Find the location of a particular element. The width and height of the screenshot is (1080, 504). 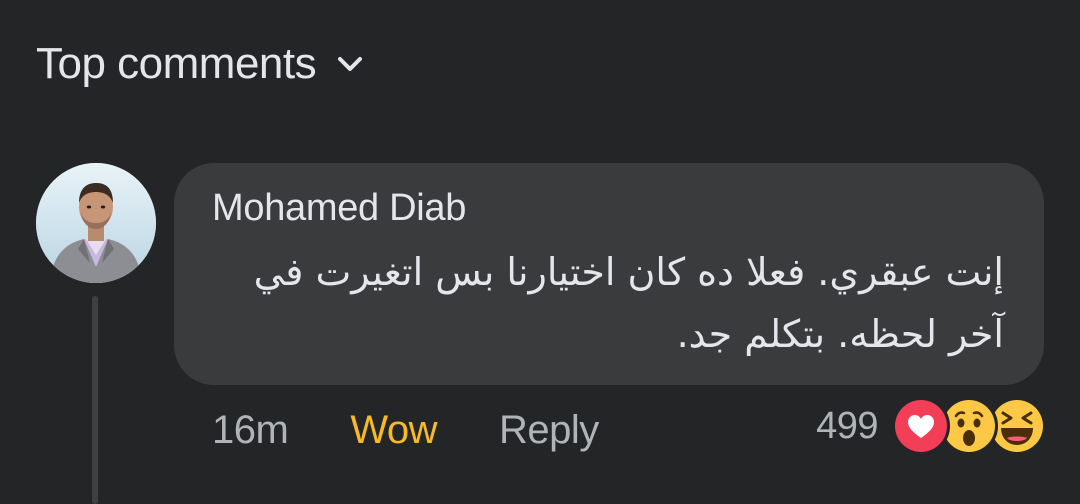

reaction-summary: 499 is located at coordinates (931, 426).